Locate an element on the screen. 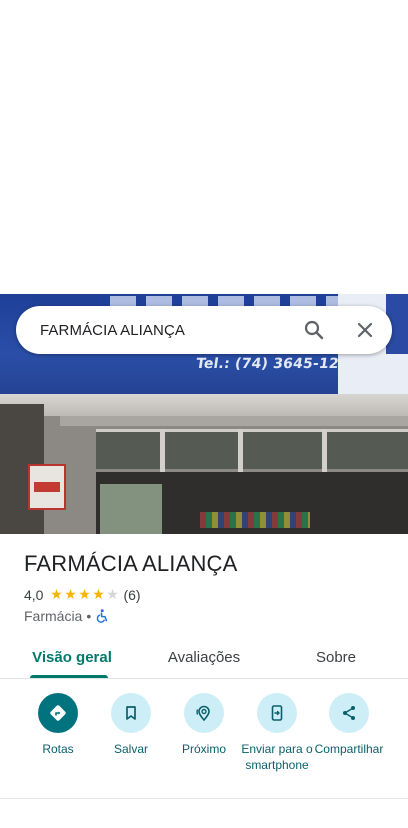  door-glass is located at coordinates (131, 509).